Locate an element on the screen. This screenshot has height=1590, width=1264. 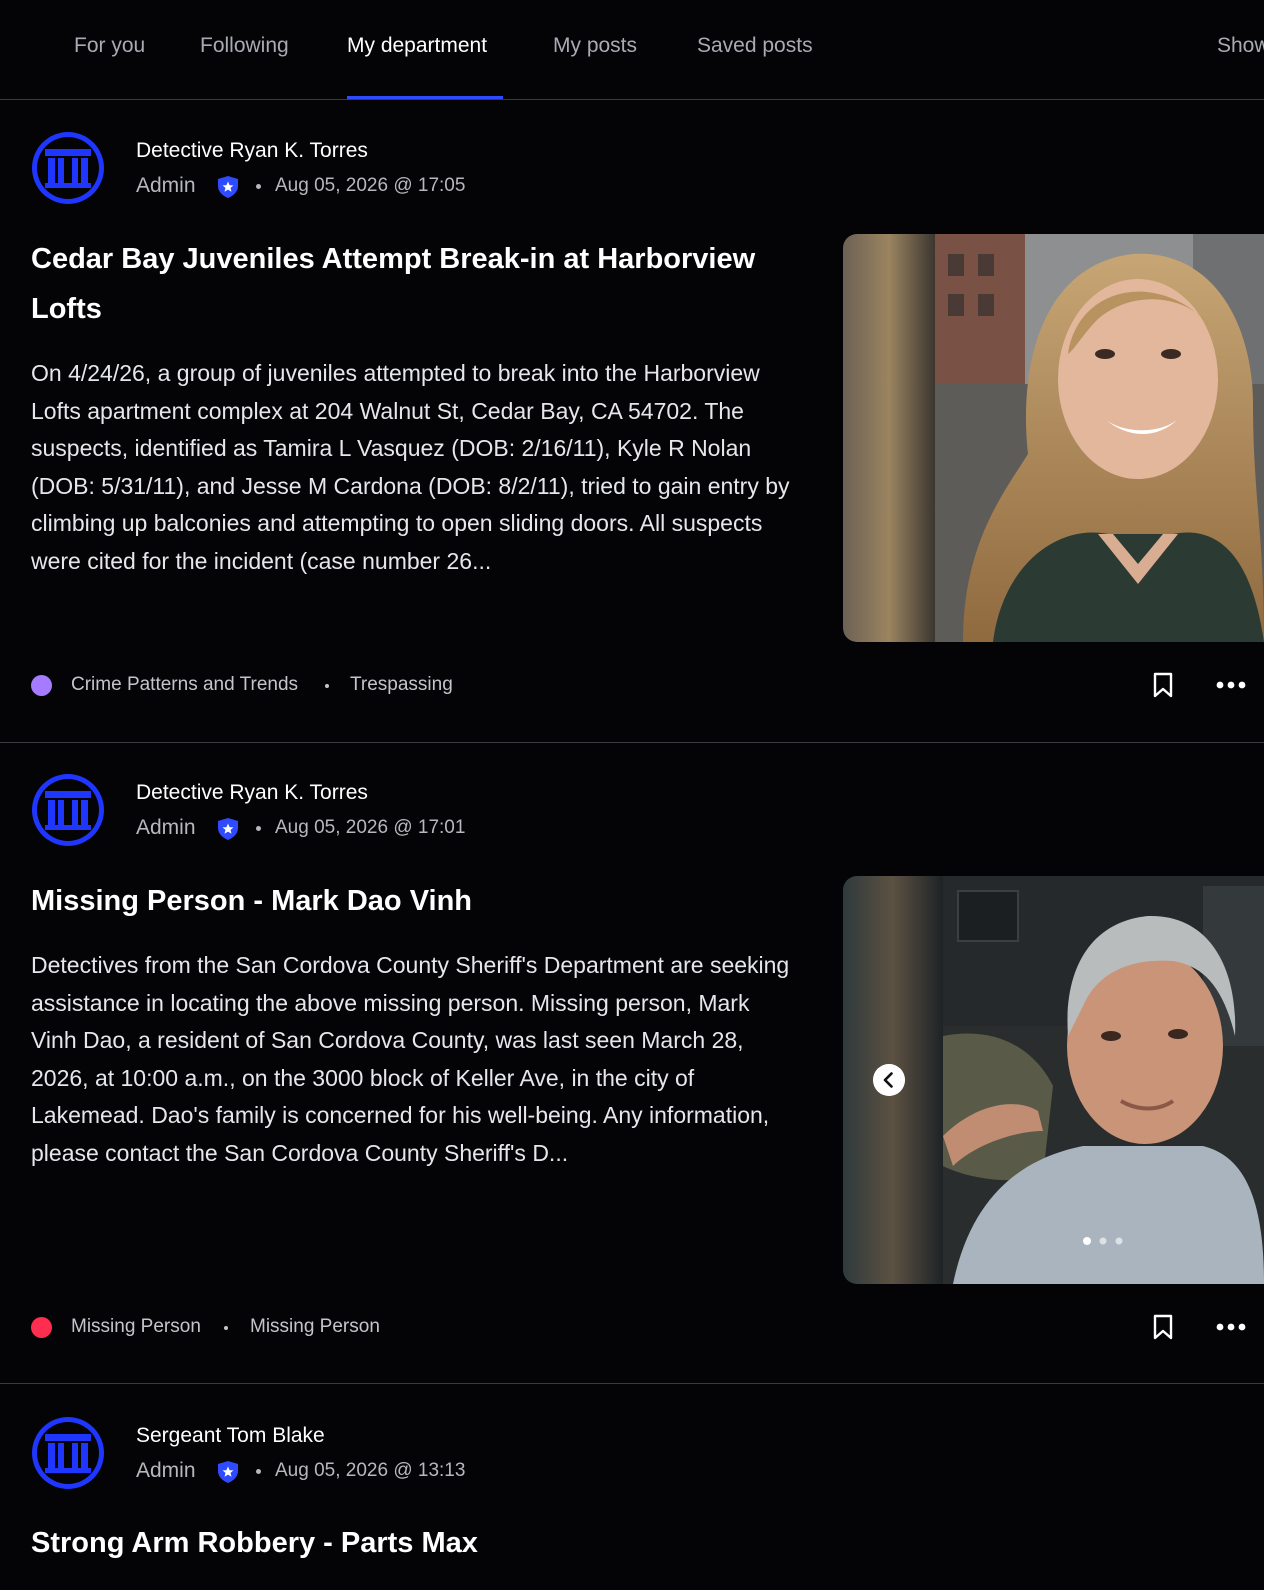
verified-shield-icon is located at coordinates (228, 1472).